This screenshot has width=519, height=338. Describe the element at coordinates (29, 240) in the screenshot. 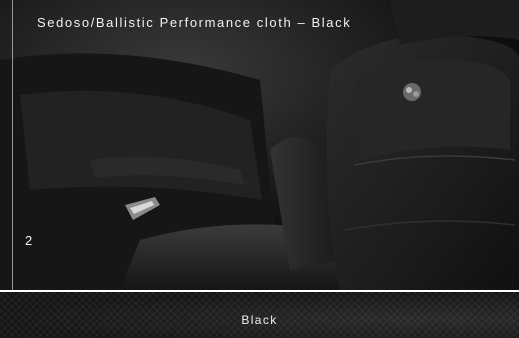

I see `page-marker: 2` at that location.